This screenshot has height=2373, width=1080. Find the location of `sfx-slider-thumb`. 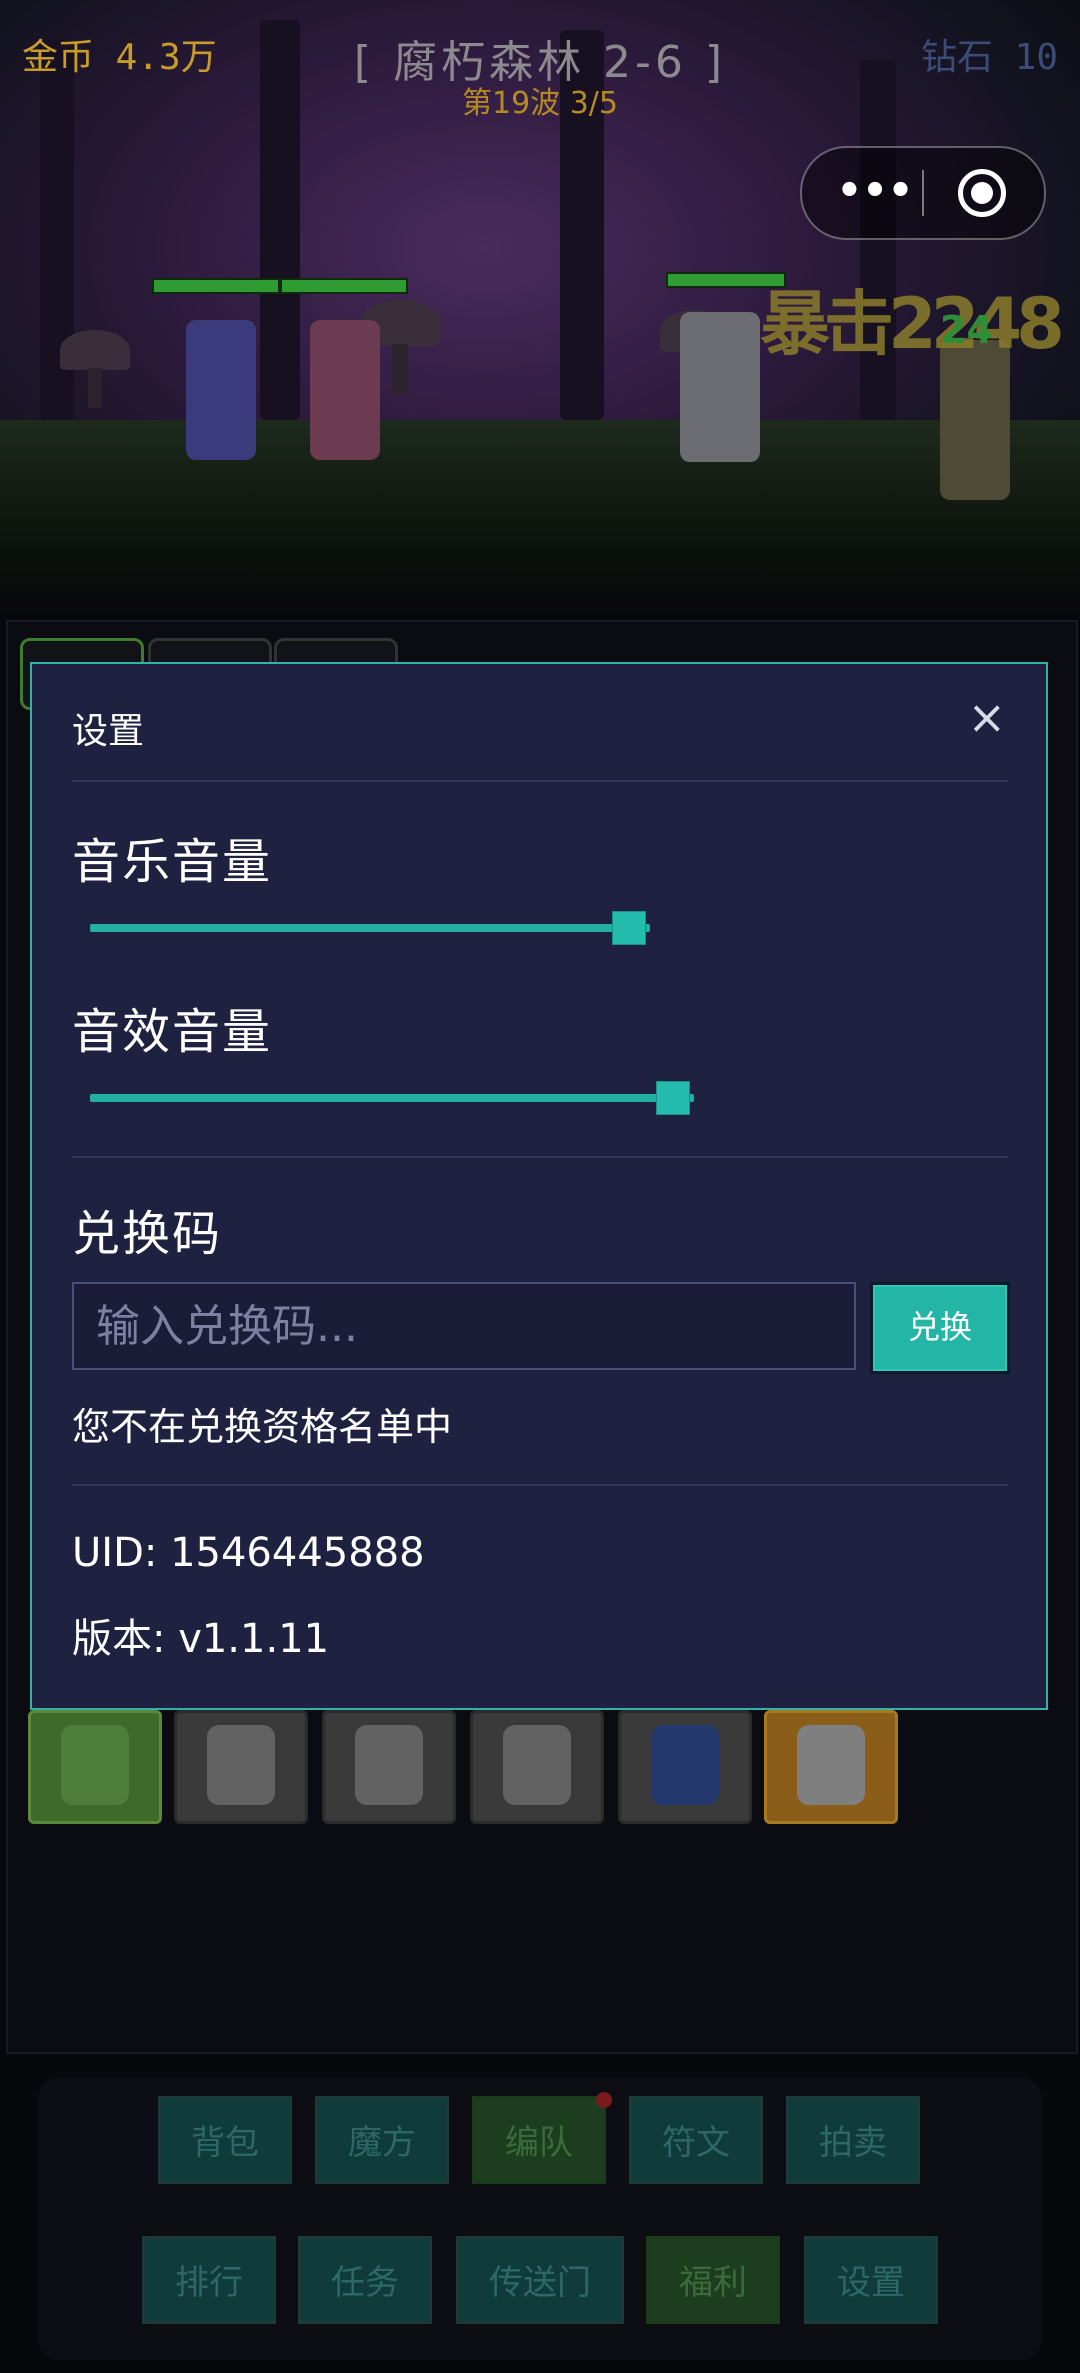

sfx-slider-thumb is located at coordinates (673, 1098).